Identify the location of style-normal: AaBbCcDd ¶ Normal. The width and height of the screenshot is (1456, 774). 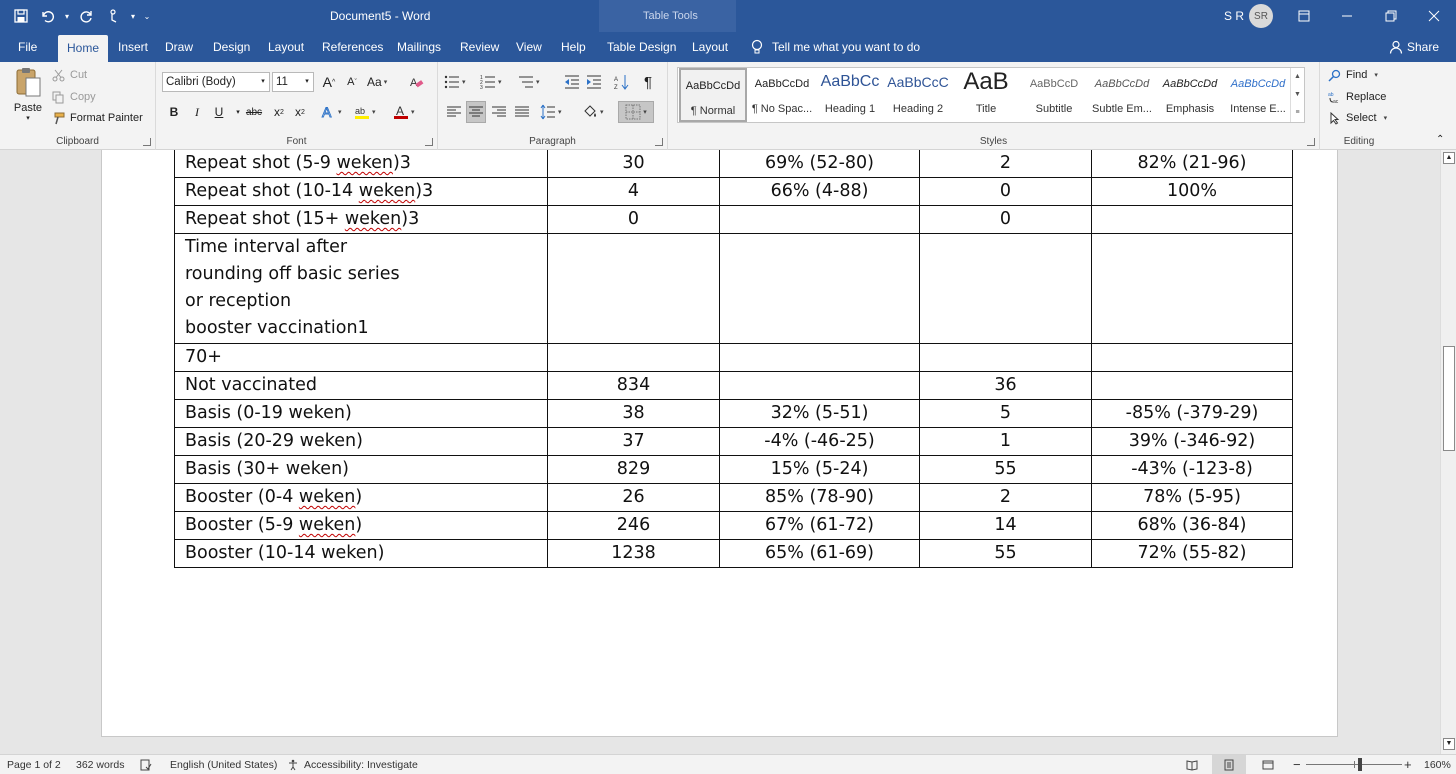
(713, 95).